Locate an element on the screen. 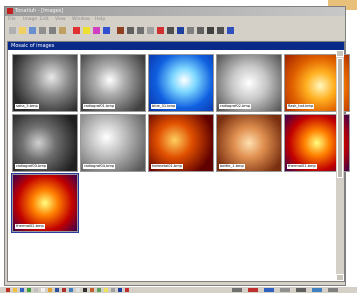 The height and width of the screenshot is (293, 357). thumbnail-item: bottle_1.bmp is located at coordinates (249, 143).